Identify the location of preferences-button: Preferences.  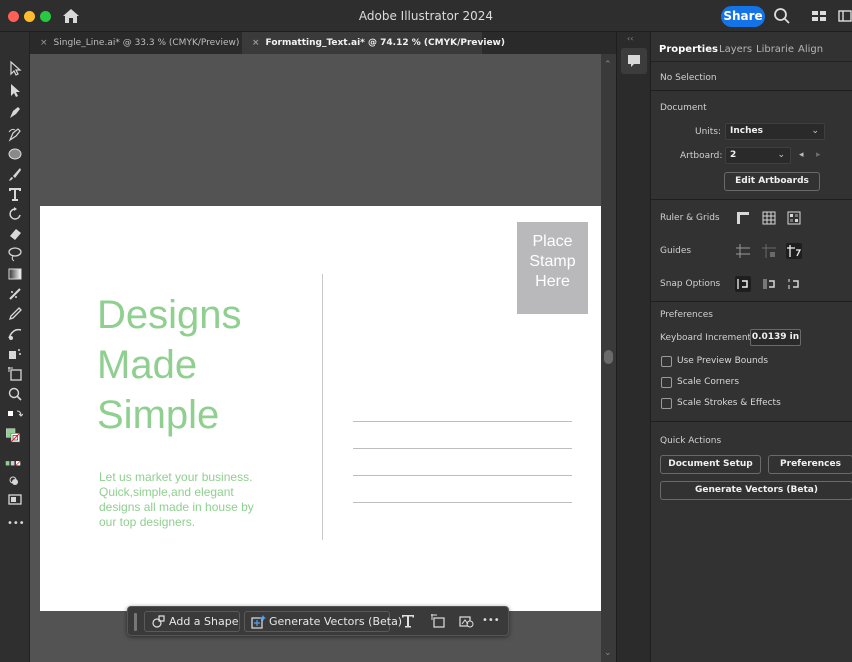
(810, 464).